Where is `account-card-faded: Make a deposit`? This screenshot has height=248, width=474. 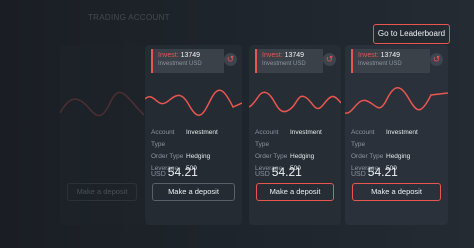
account-card-faded: Make a deposit is located at coordinates (102, 135).